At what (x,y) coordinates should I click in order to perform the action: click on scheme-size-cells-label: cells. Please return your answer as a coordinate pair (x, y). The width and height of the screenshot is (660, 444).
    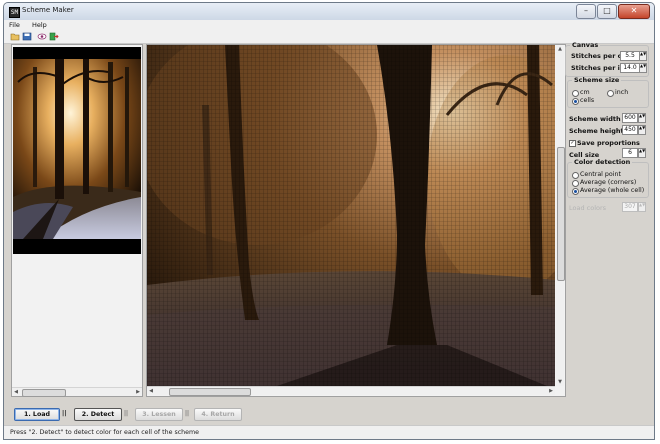
    Looking at the image, I should click on (587, 100).